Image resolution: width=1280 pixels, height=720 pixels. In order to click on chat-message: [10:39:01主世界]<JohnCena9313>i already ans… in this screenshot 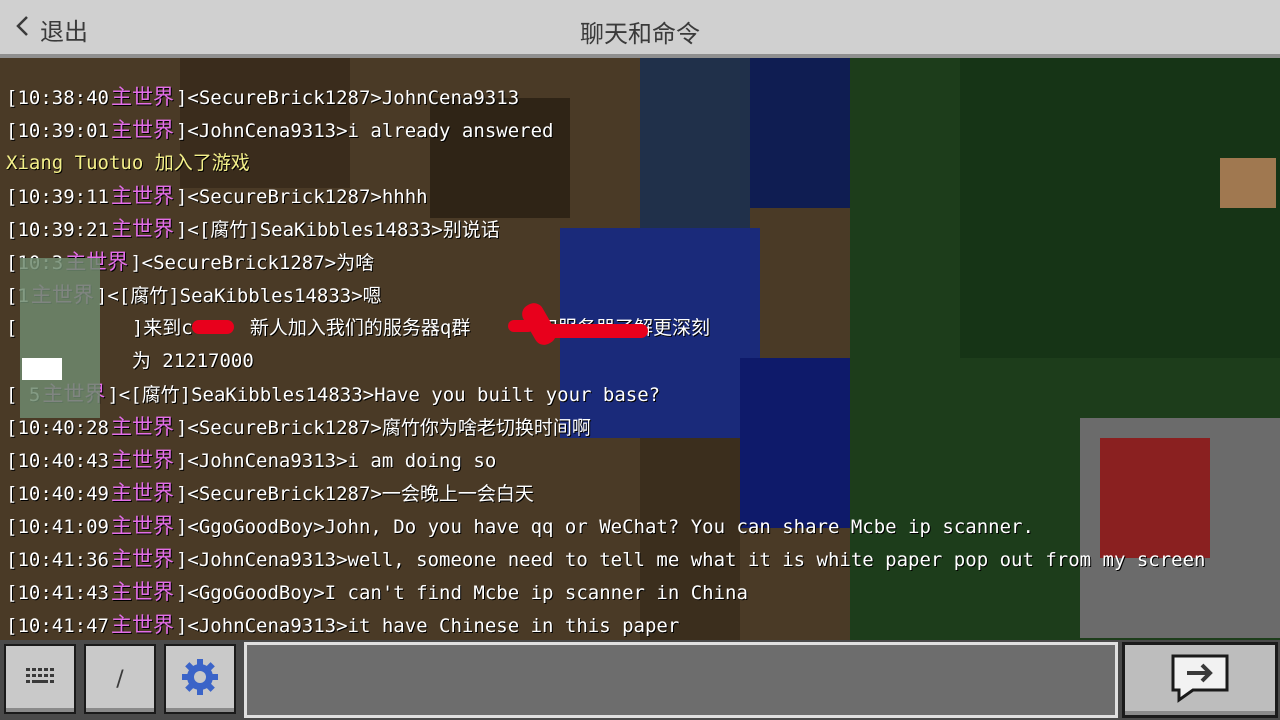, I will do `click(641, 130)`.